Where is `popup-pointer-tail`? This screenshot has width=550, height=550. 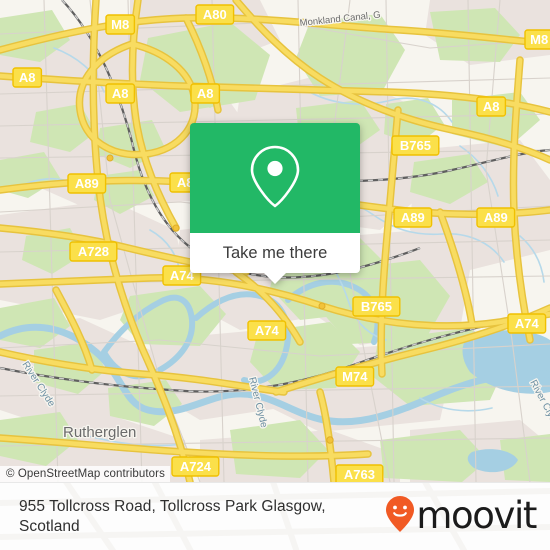
popup-pointer-tail is located at coordinates (275, 278).